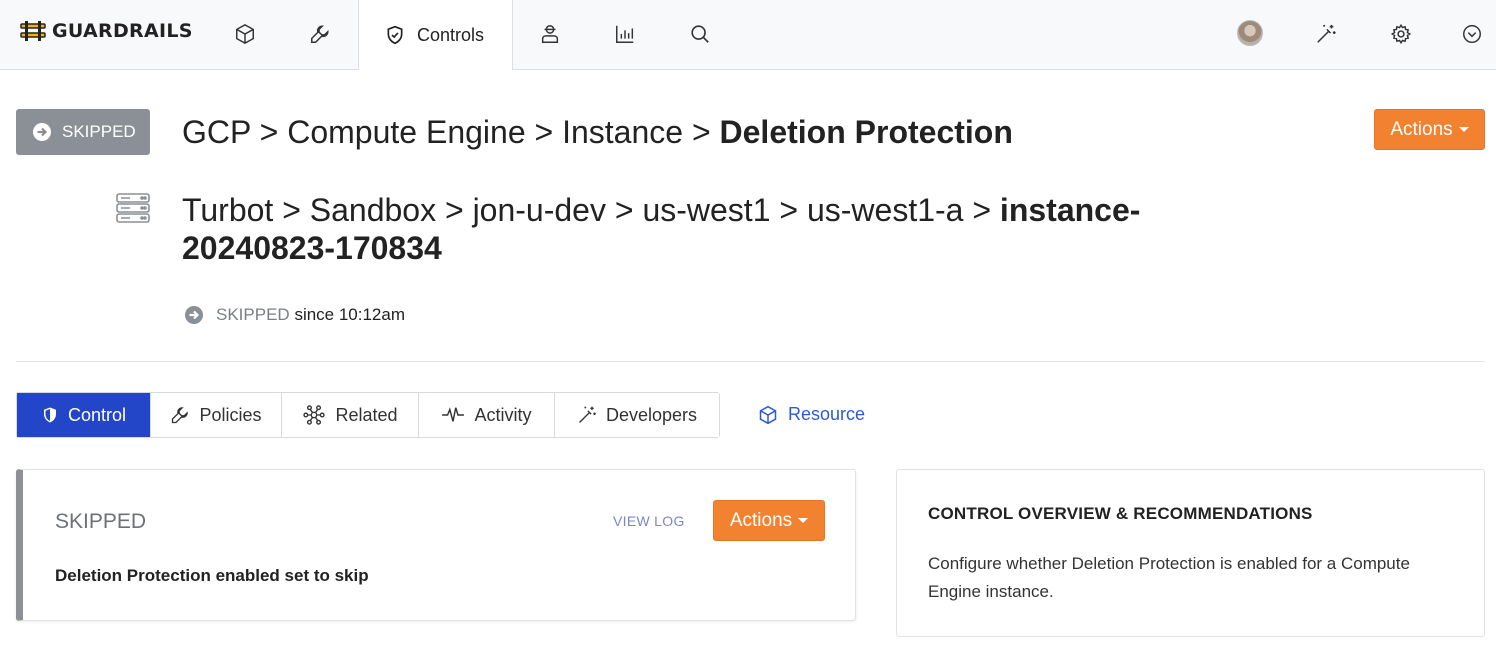 This screenshot has width=1496, height=661. Describe the element at coordinates (1472, 34) in the screenshot. I see `chevron-down-icon` at that location.